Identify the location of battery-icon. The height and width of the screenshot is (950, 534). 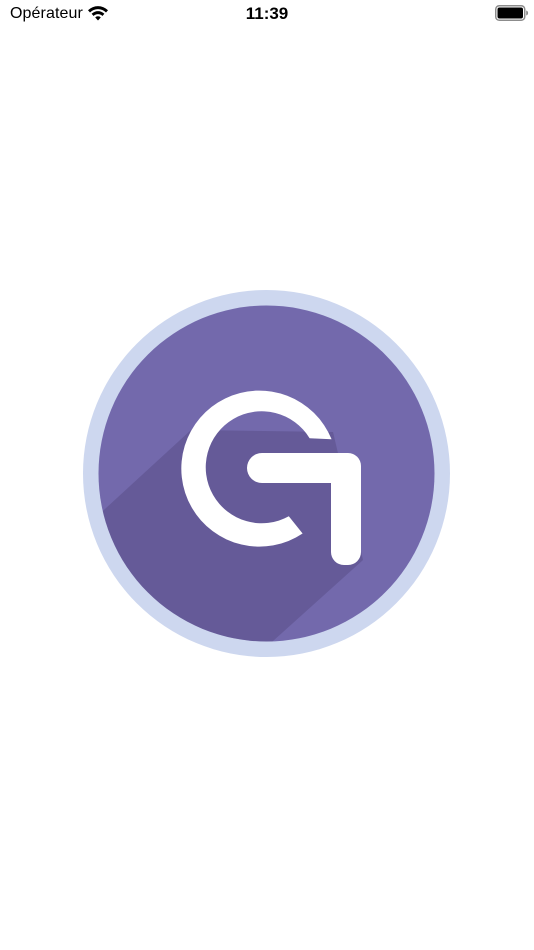
(512, 13).